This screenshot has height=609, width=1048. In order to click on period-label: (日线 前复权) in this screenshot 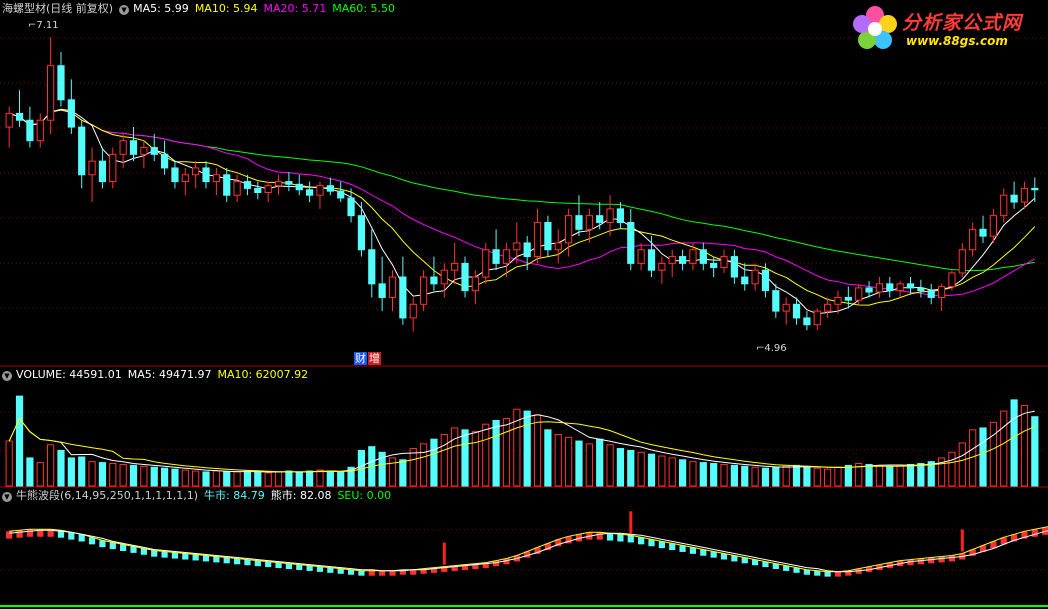, I will do `click(80, 8)`.